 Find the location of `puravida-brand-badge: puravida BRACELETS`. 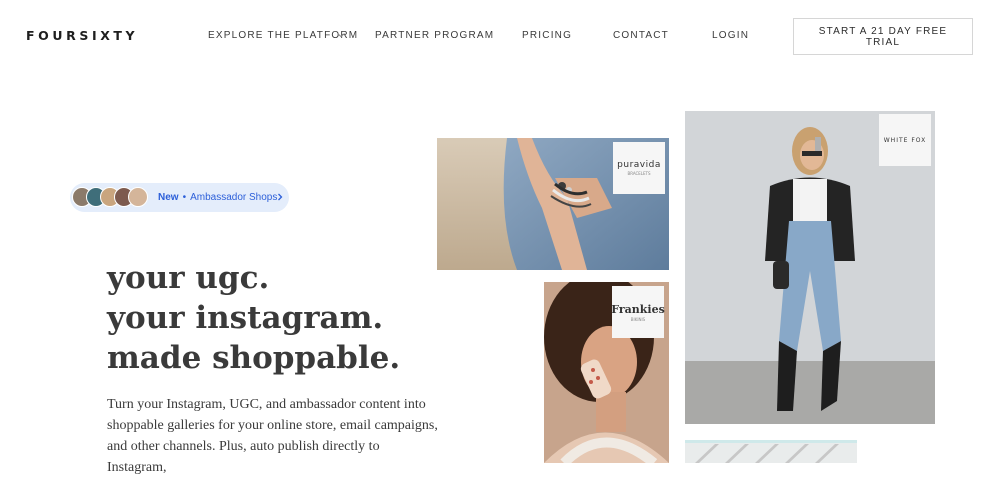

puravida-brand-badge: puravida BRACELETS is located at coordinates (639, 168).